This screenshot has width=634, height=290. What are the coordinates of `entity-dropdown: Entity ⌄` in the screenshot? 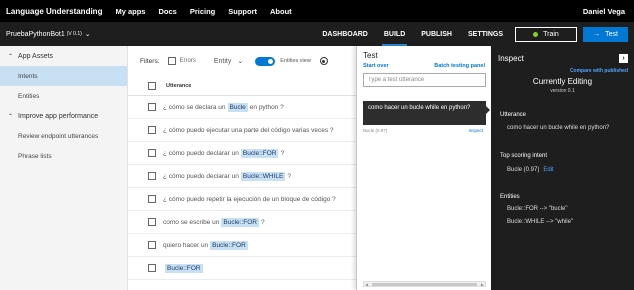 It's located at (228, 61).